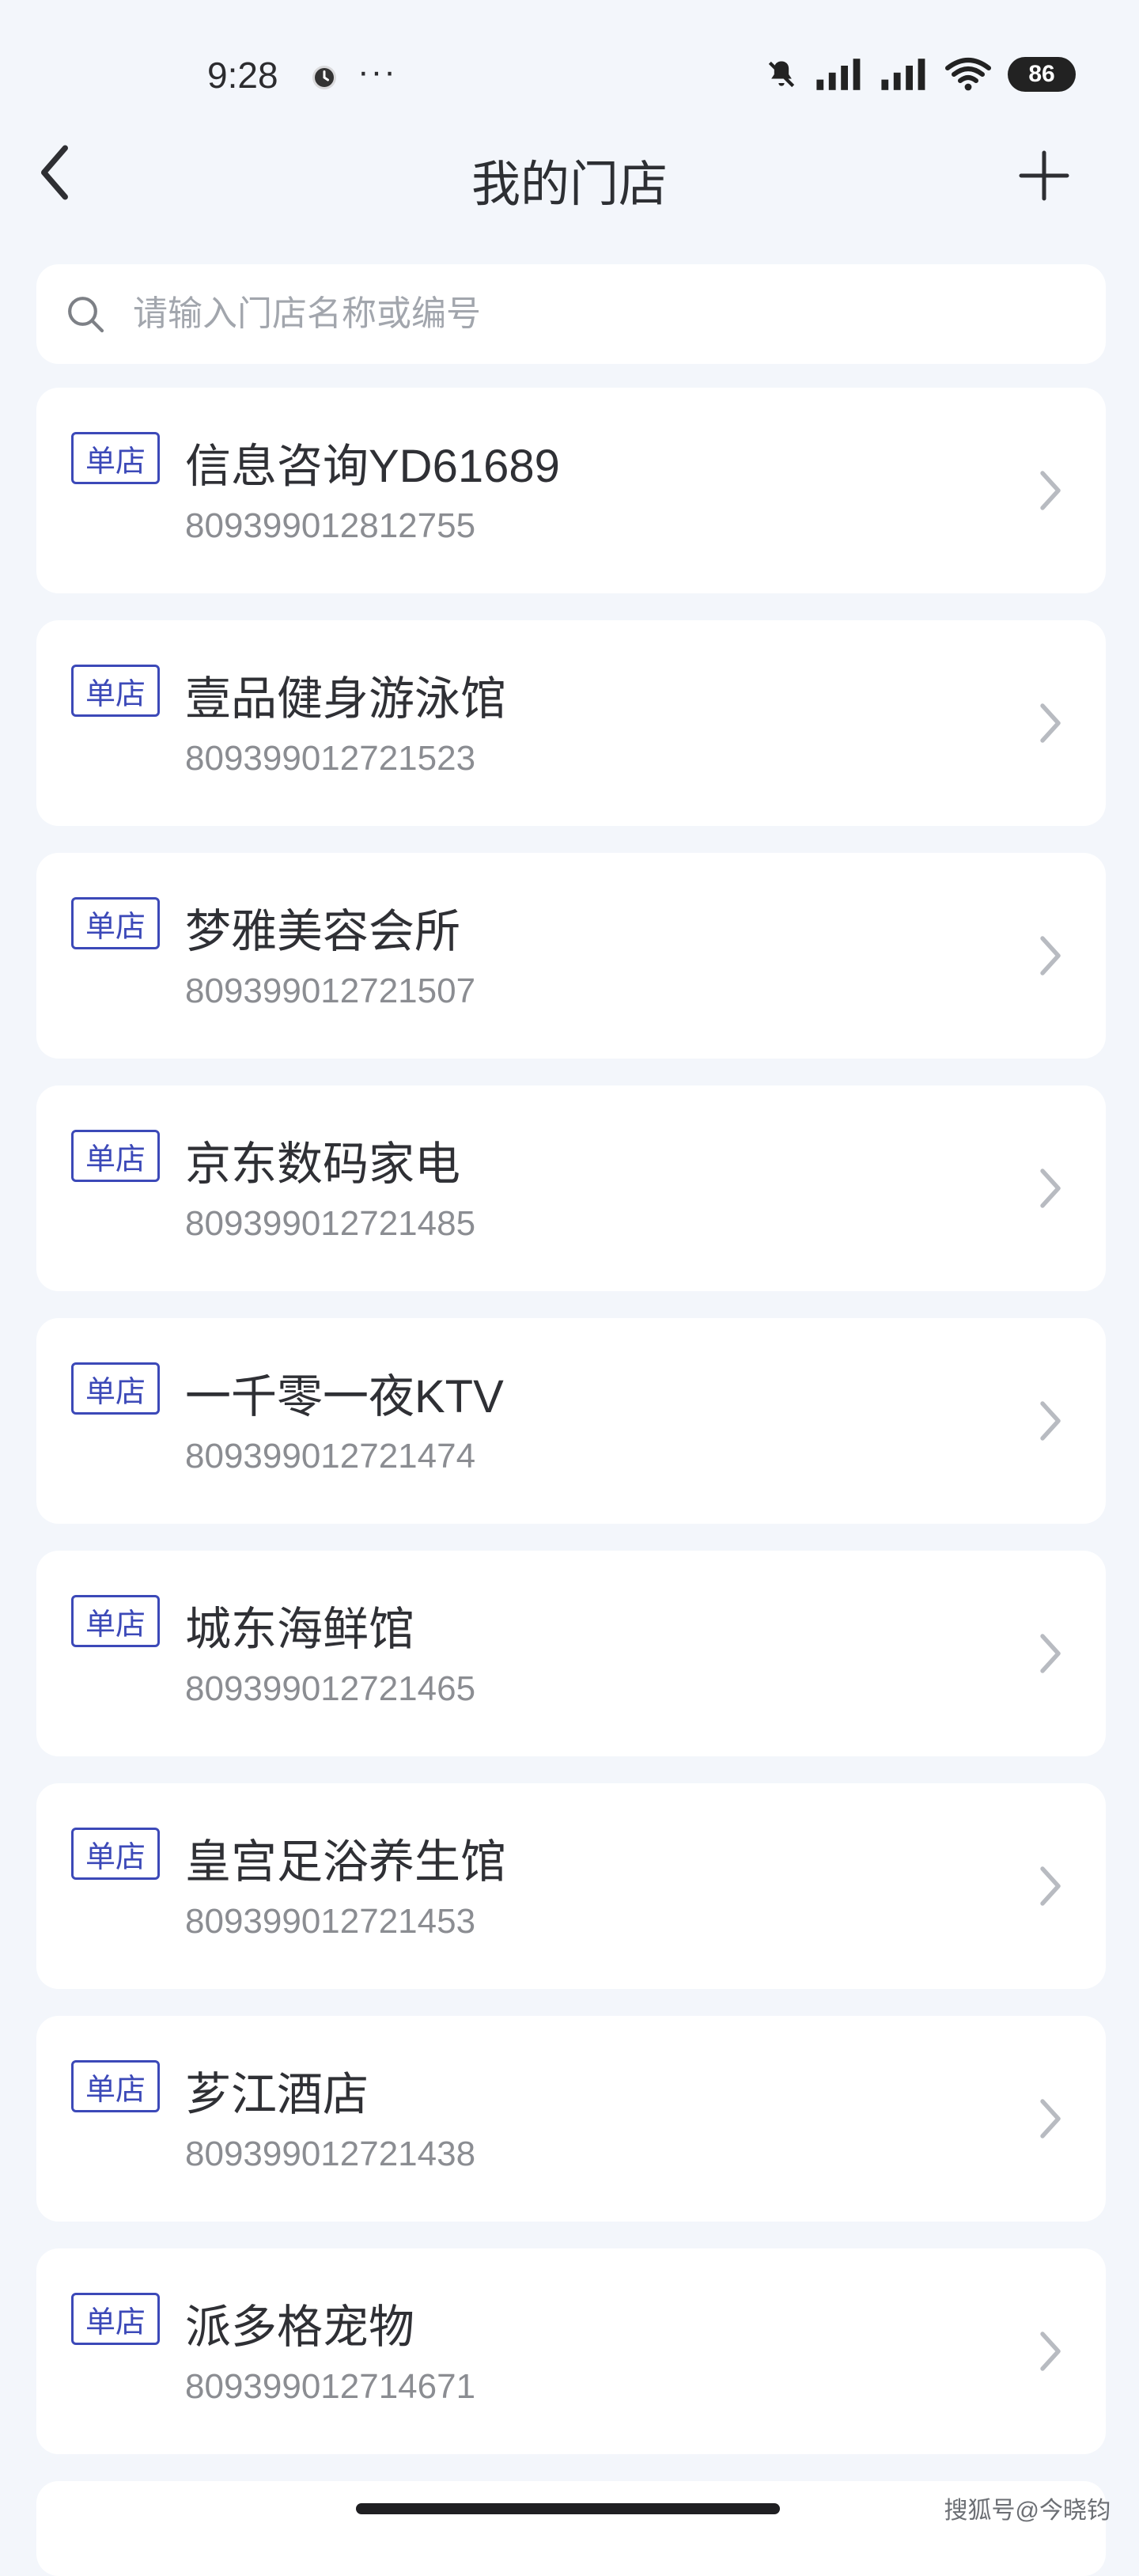 The height and width of the screenshot is (2576, 1139). I want to click on store-code: 809399012721438, so click(330, 2154).